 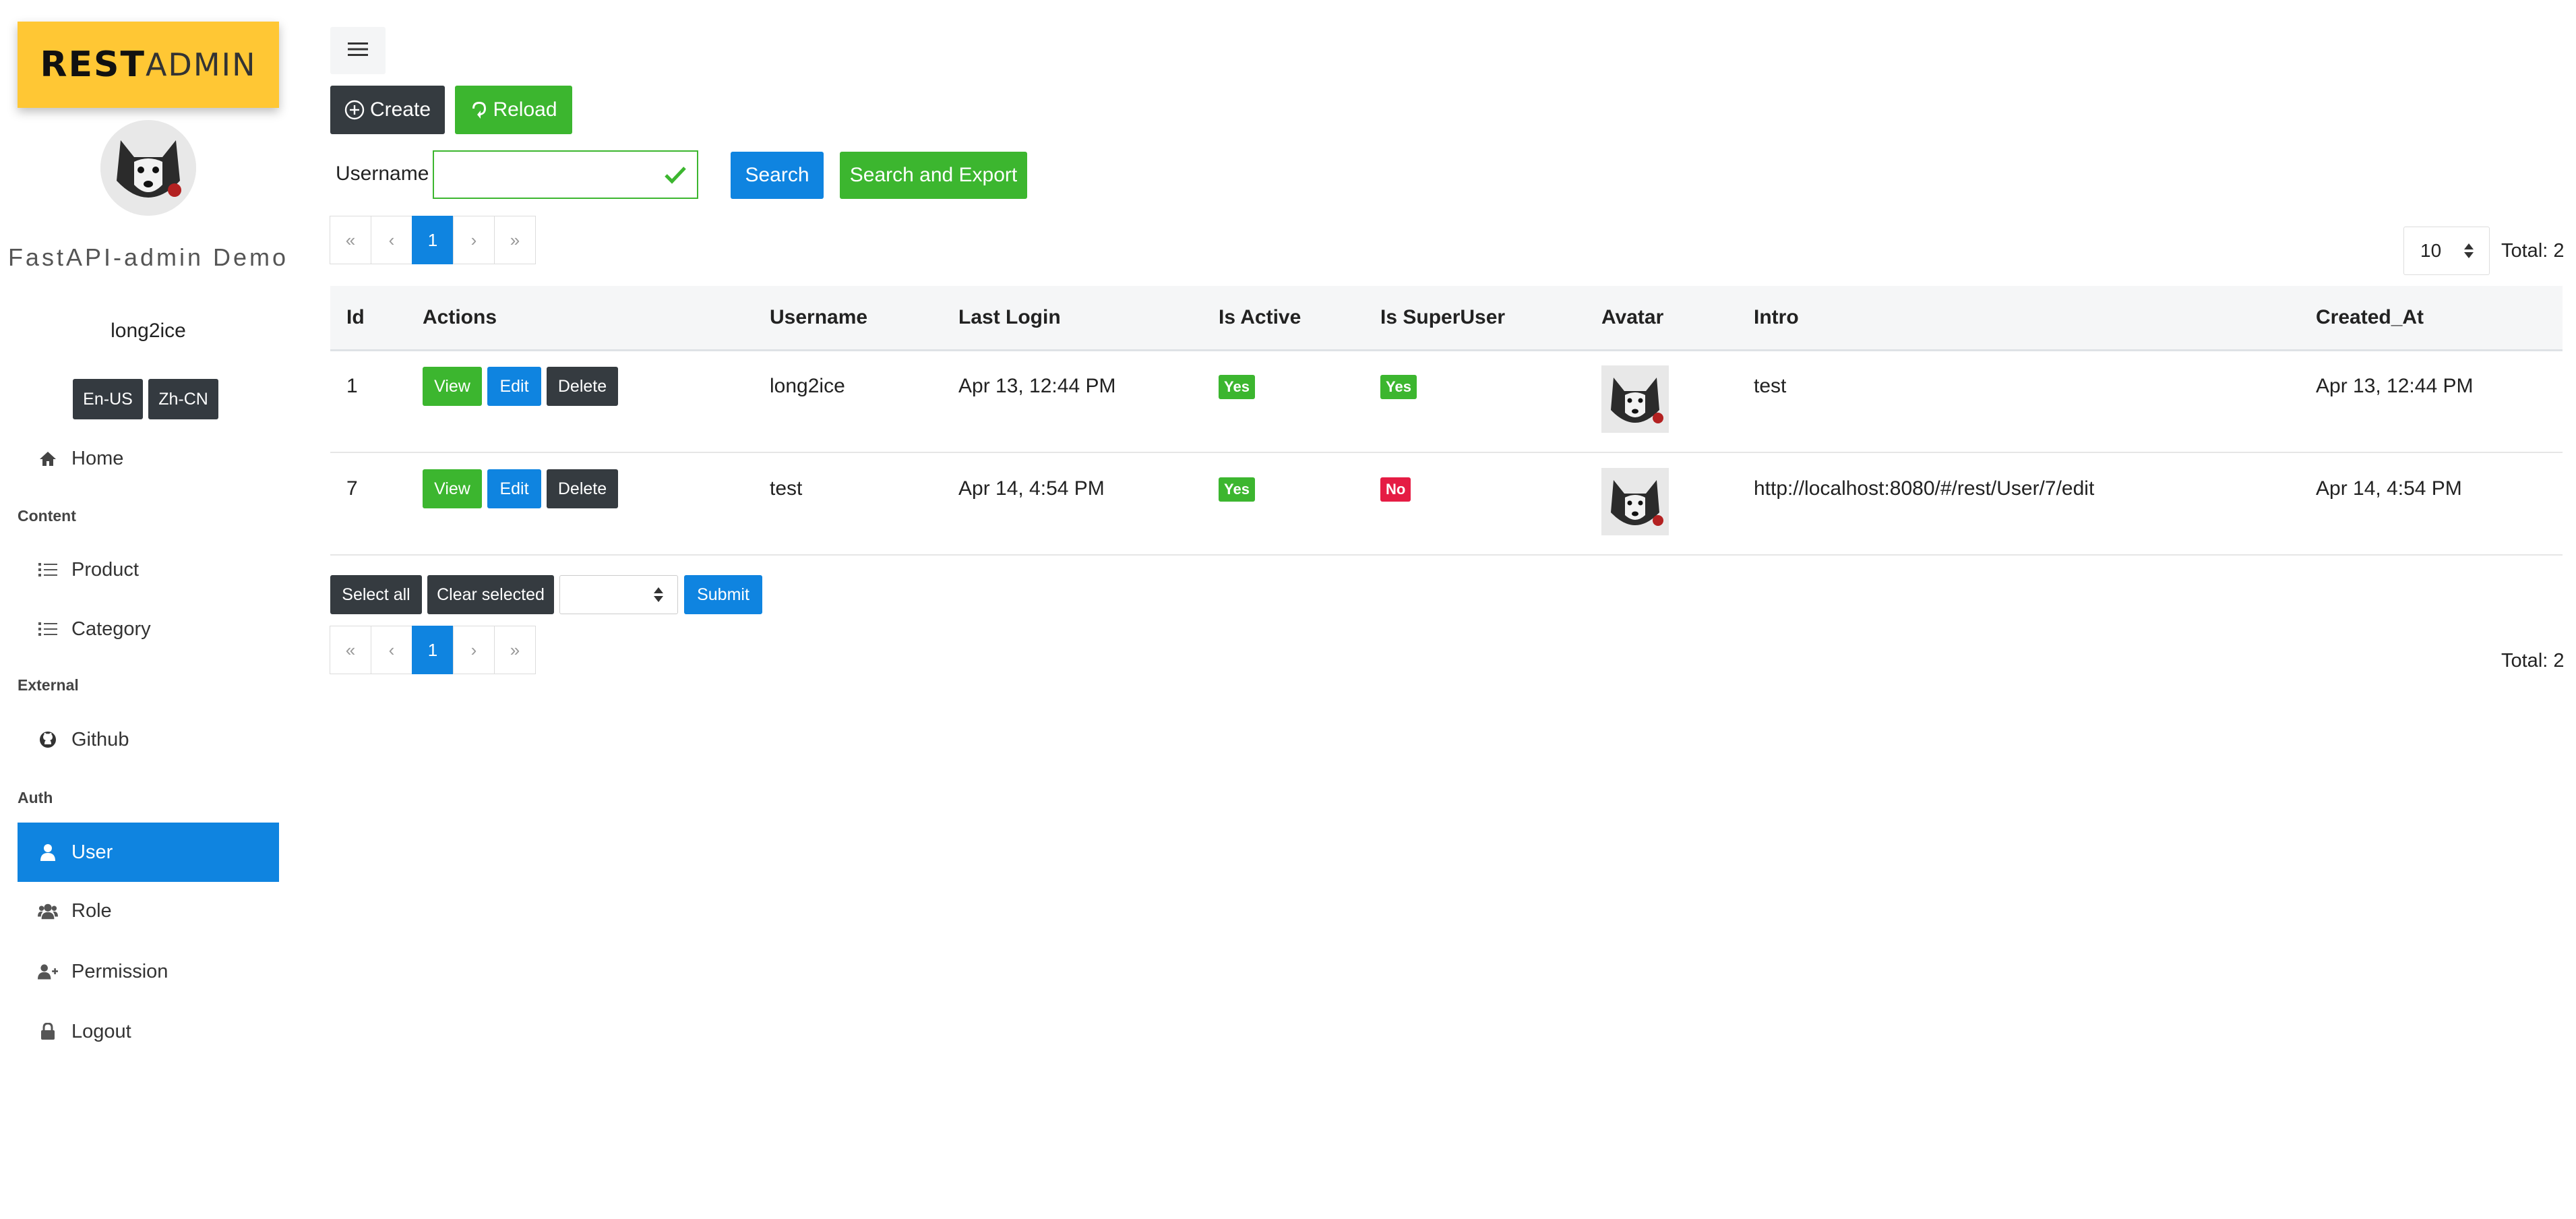 I want to click on column-header-is-superuser: Is SuperUser, so click(x=1442, y=317).